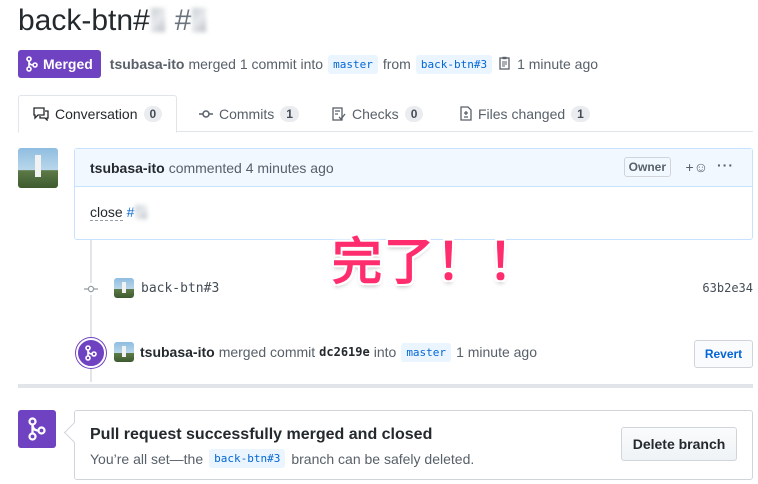 This screenshot has width=758, height=484. What do you see at coordinates (497, 352) in the screenshot?
I see `merge-time: 1 minute ago` at bounding box center [497, 352].